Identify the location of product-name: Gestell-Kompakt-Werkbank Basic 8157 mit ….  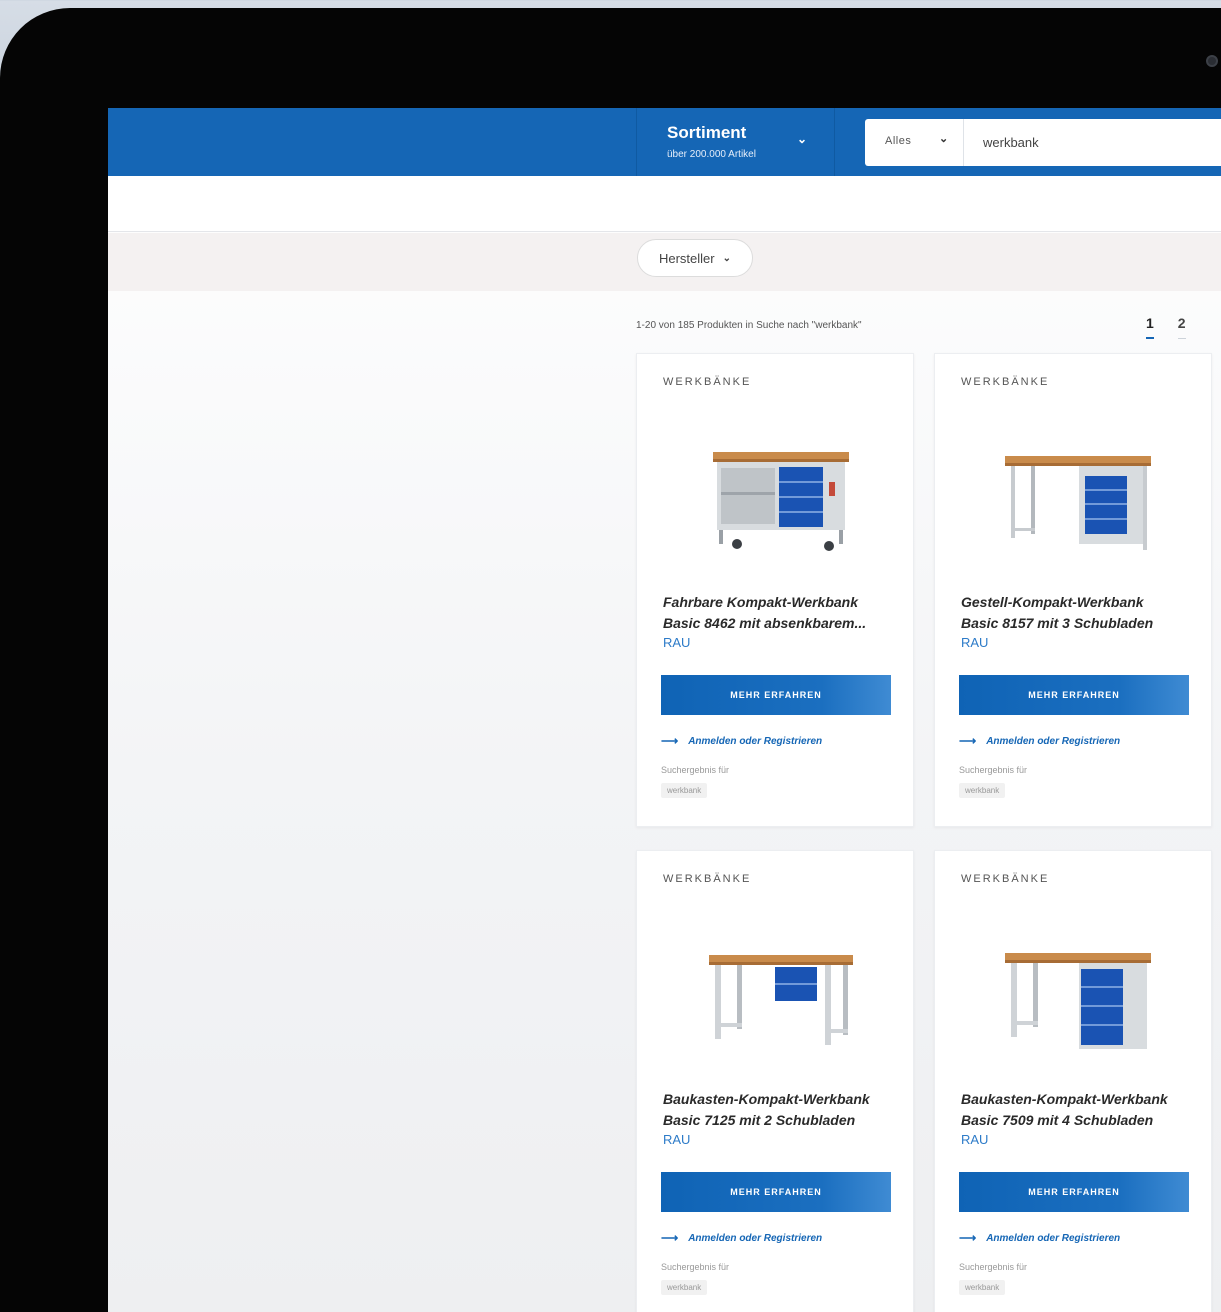
(1079, 613).